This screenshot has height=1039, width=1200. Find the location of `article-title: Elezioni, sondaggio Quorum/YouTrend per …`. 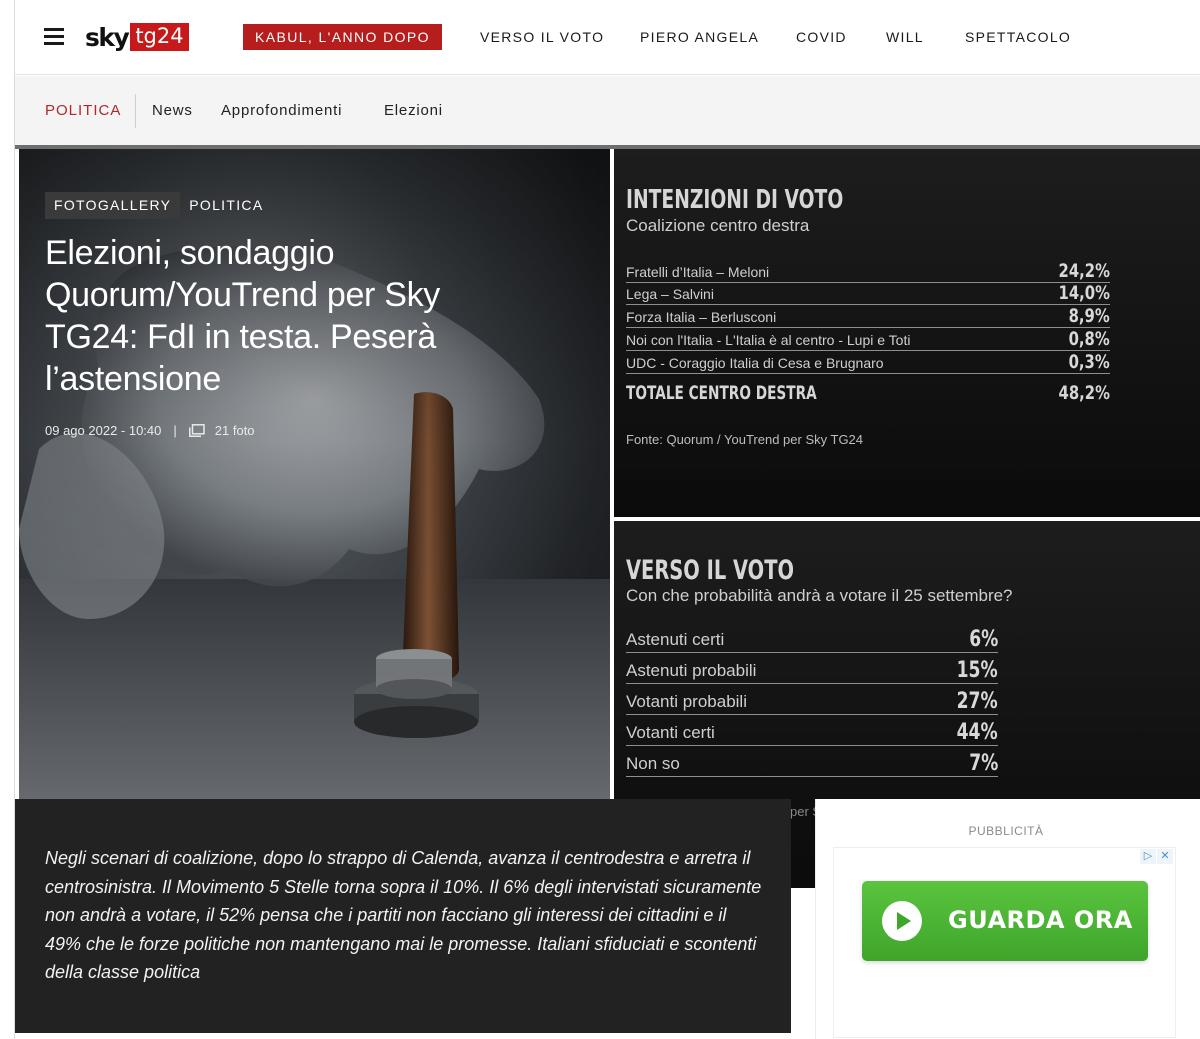

article-title: Elezioni, sondaggio Quorum/YouTrend per … is located at coordinates (243, 316).